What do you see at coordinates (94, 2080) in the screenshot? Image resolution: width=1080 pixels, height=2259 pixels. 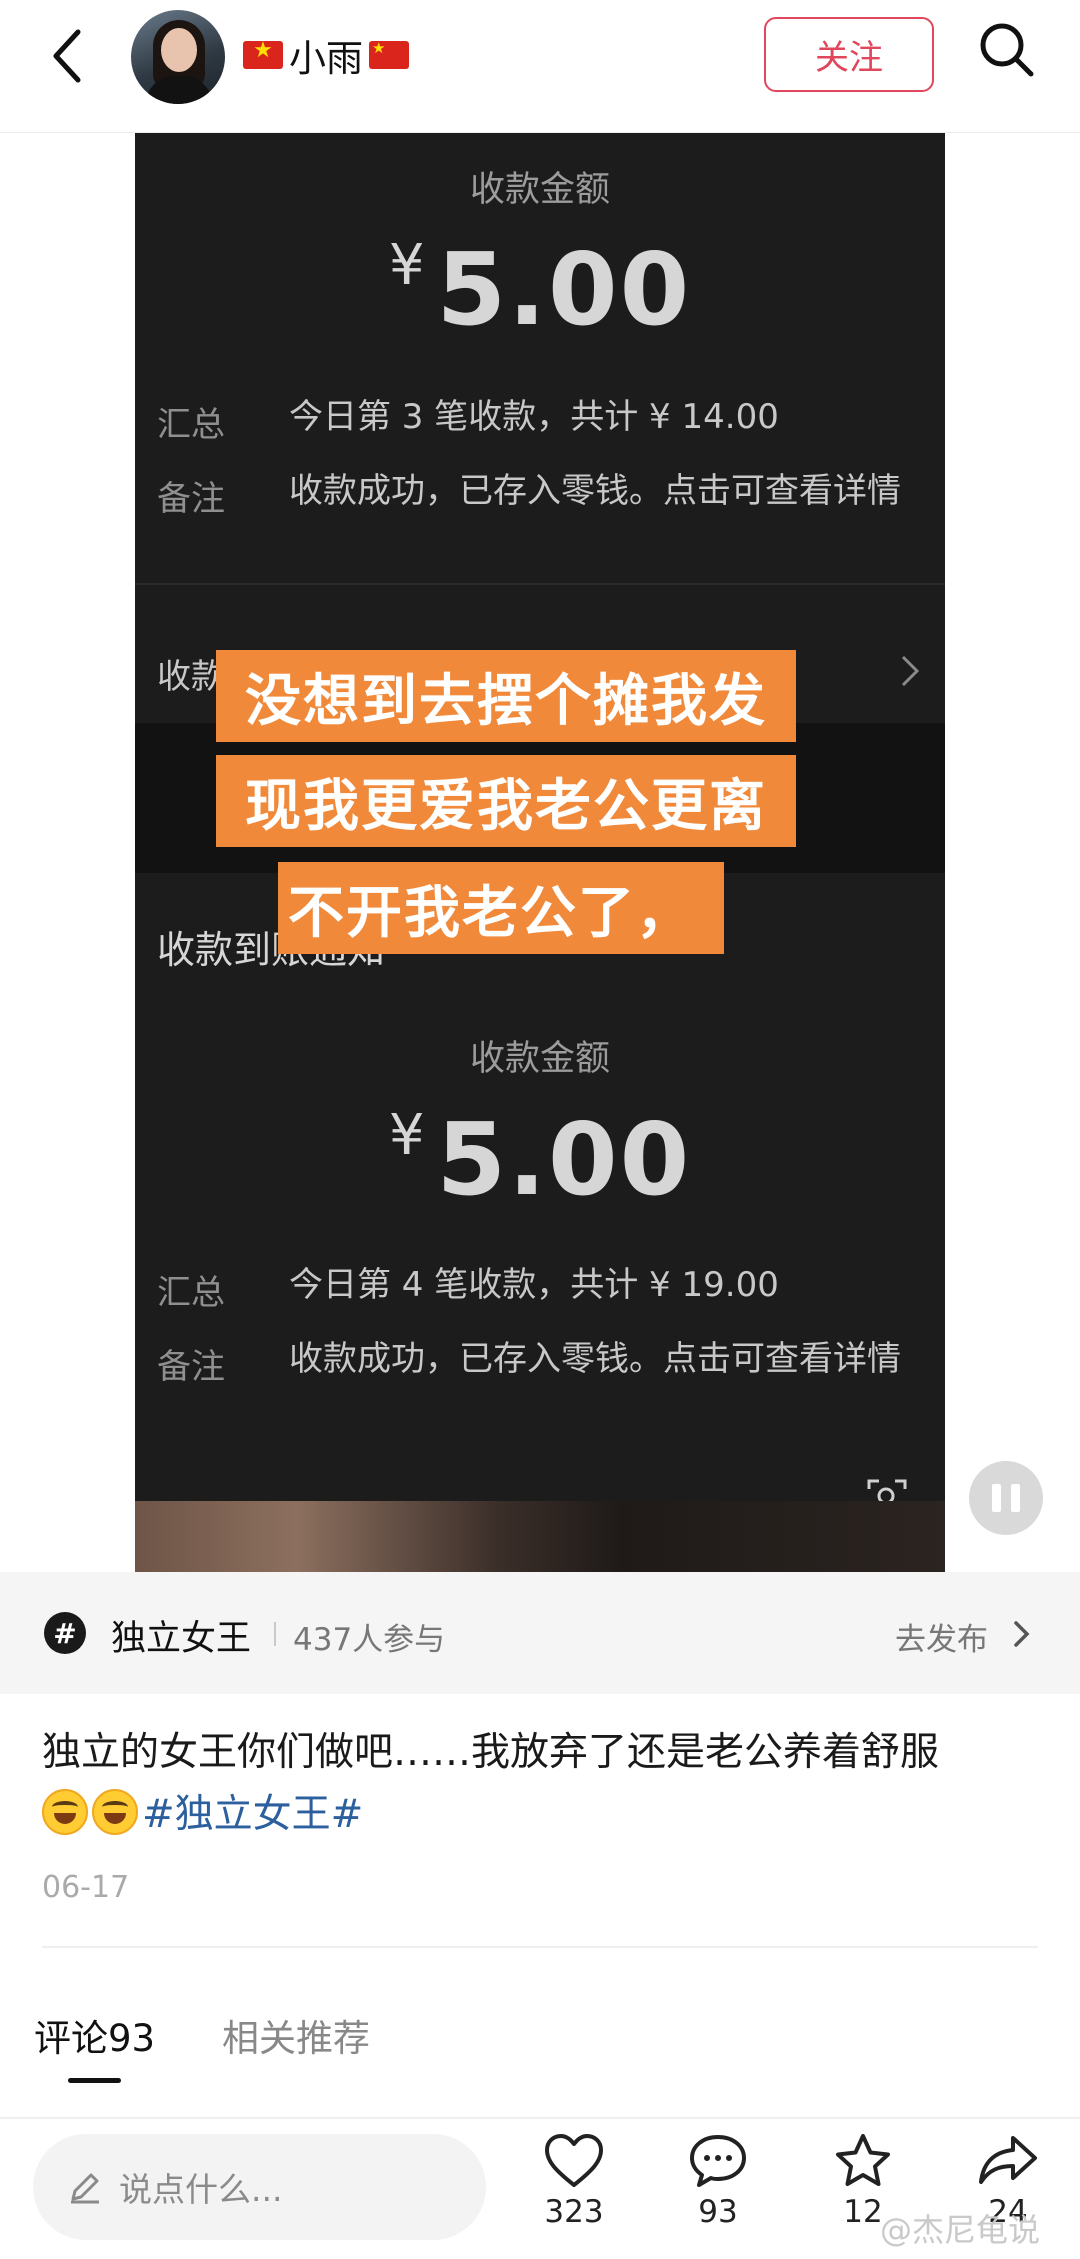 I see `active-tab-indicator` at bounding box center [94, 2080].